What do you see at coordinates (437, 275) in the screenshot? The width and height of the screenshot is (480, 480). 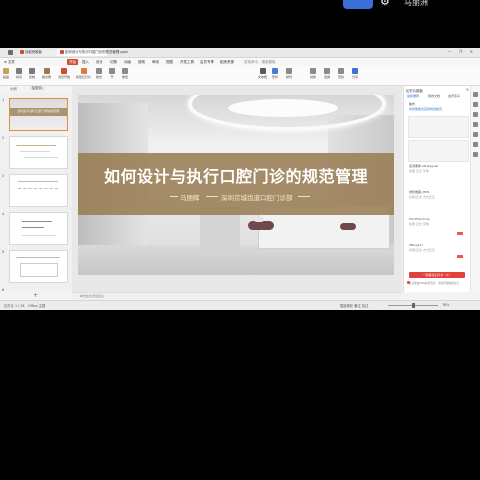 I see `beautify-button: 一键美化幻灯片（1）` at bounding box center [437, 275].